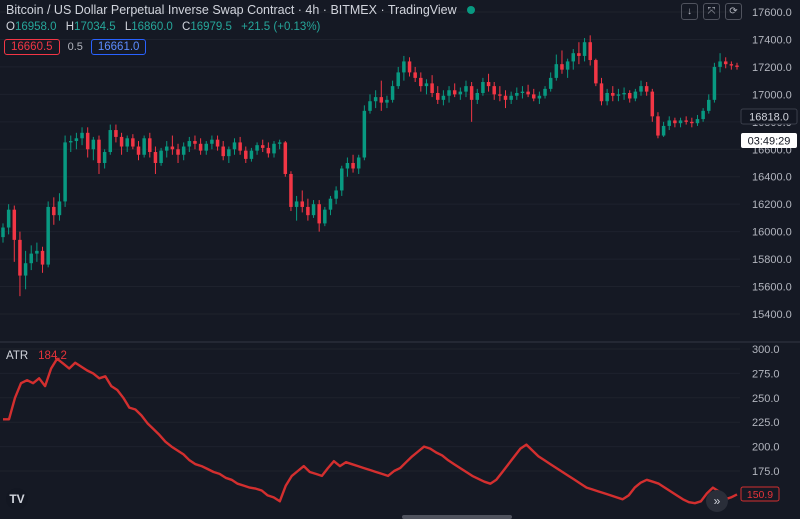 The height and width of the screenshot is (519, 800). Describe the element at coordinates (32, 47) in the screenshot. I see `sell-button: 16660.5` at that location.